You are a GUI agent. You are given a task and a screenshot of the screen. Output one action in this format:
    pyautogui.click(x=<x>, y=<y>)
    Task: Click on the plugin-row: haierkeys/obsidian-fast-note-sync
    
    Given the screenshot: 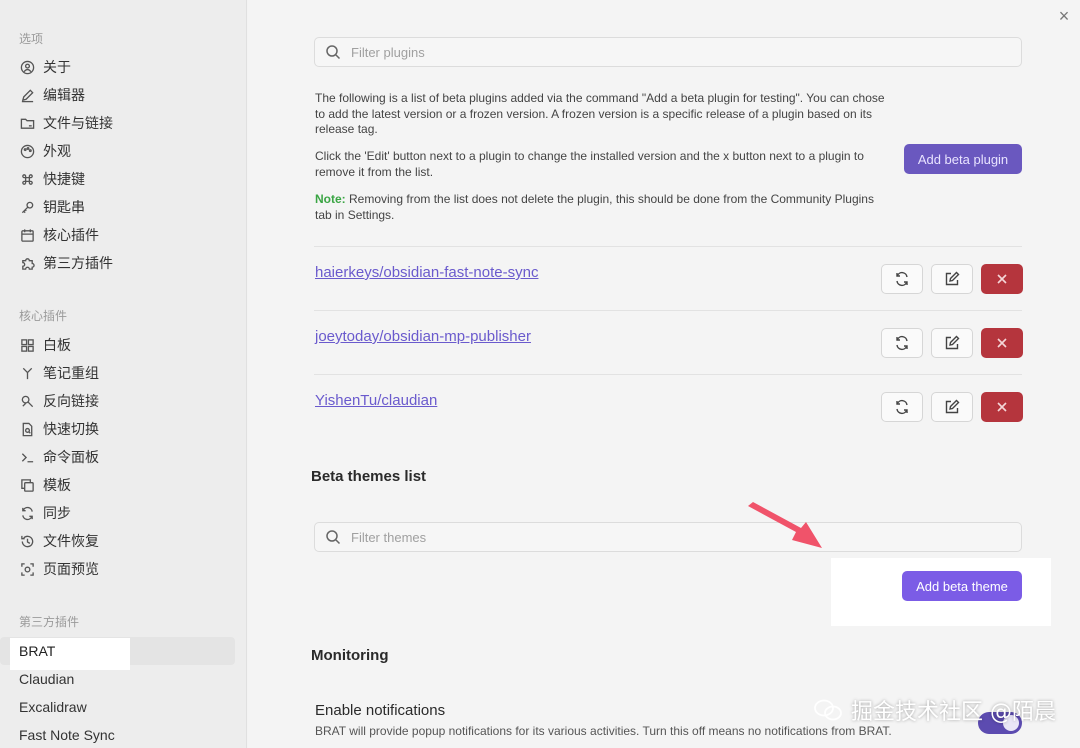 What is the action you would take?
    pyautogui.click(x=668, y=278)
    